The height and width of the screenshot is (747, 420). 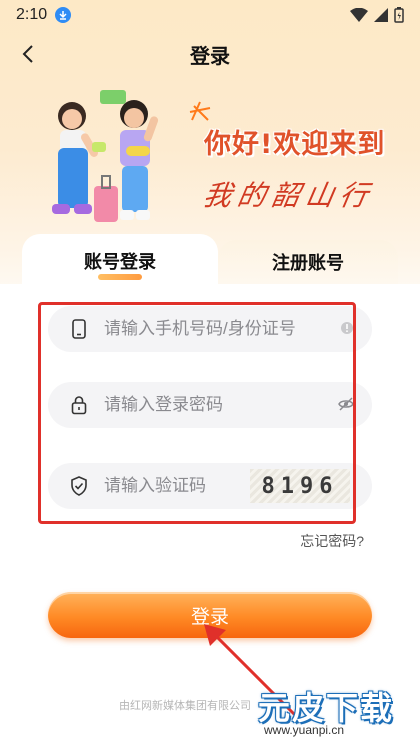 I want to click on nav-bar: 登录, so click(x=210, y=54).